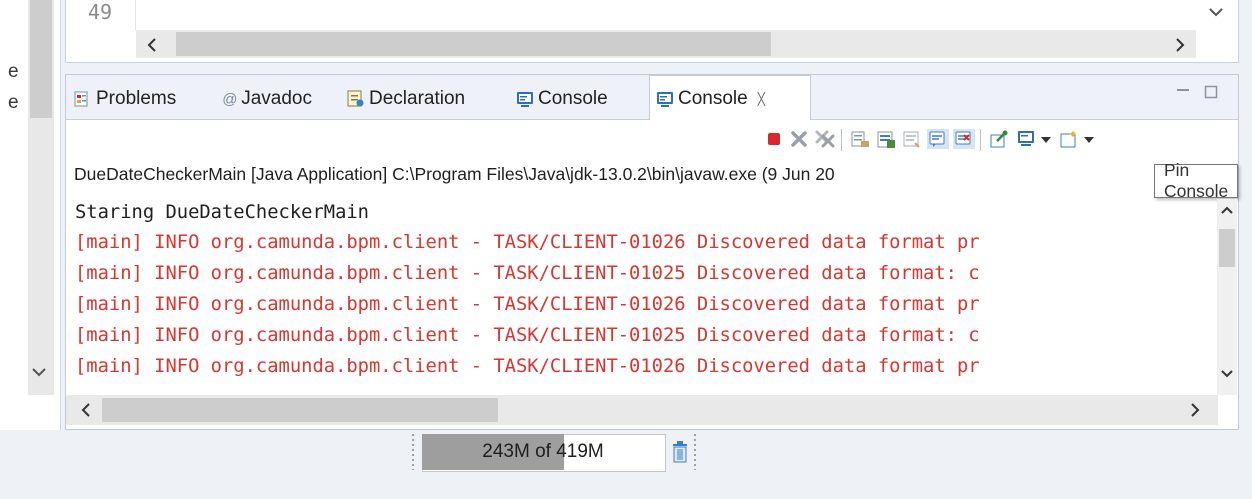 Image resolution: width=1252 pixels, height=499 pixels. What do you see at coordinates (825, 139) in the screenshot?
I see `remove-all-terminated-icon` at bounding box center [825, 139].